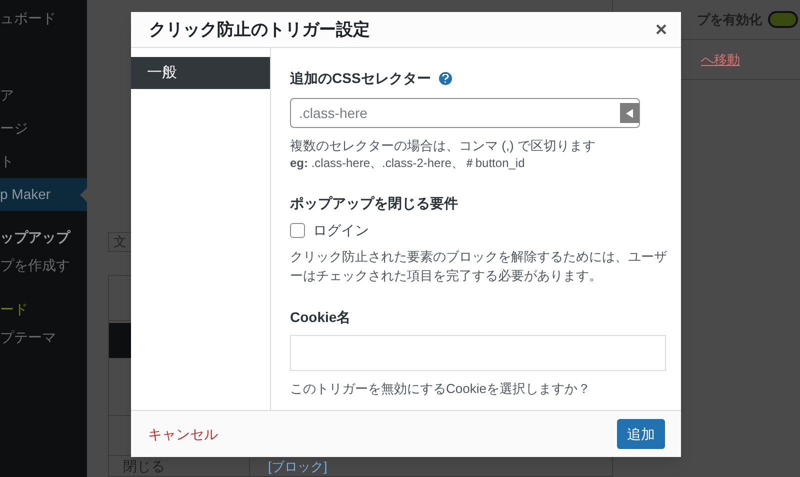 The height and width of the screenshot is (477, 800). Describe the element at coordinates (320, 317) in the screenshot. I see `field-label: Cookie名` at that location.